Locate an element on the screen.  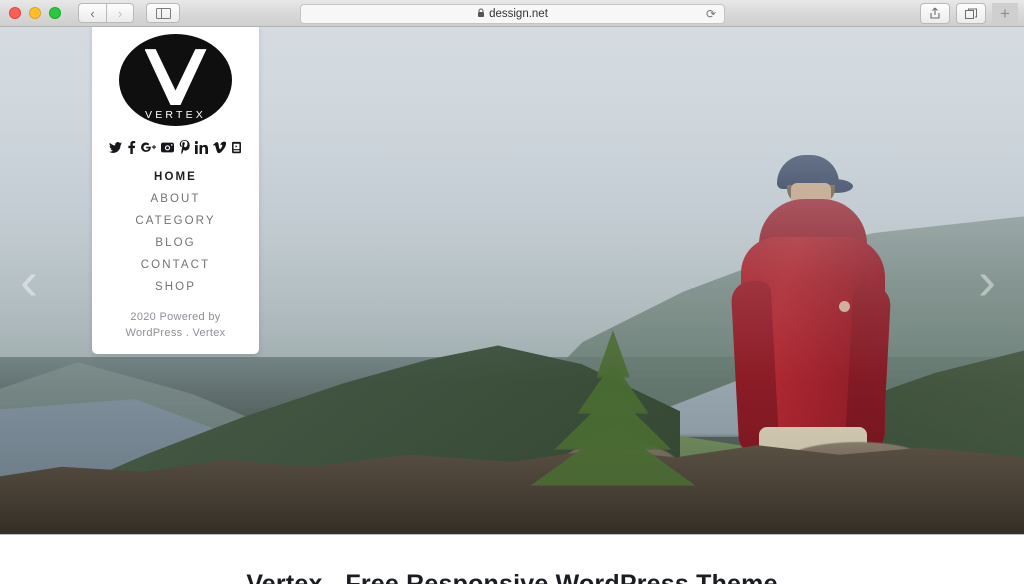
sidebar-toggle-button is located at coordinates (163, 13).